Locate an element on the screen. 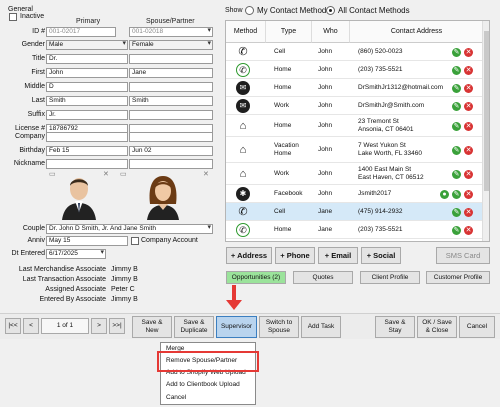 Image resolution: width=500 pixels, height=407 pixels. table-row: ✆ Cell Jane (475) 914-2932 ✎ ✕ is located at coordinates (355, 212).